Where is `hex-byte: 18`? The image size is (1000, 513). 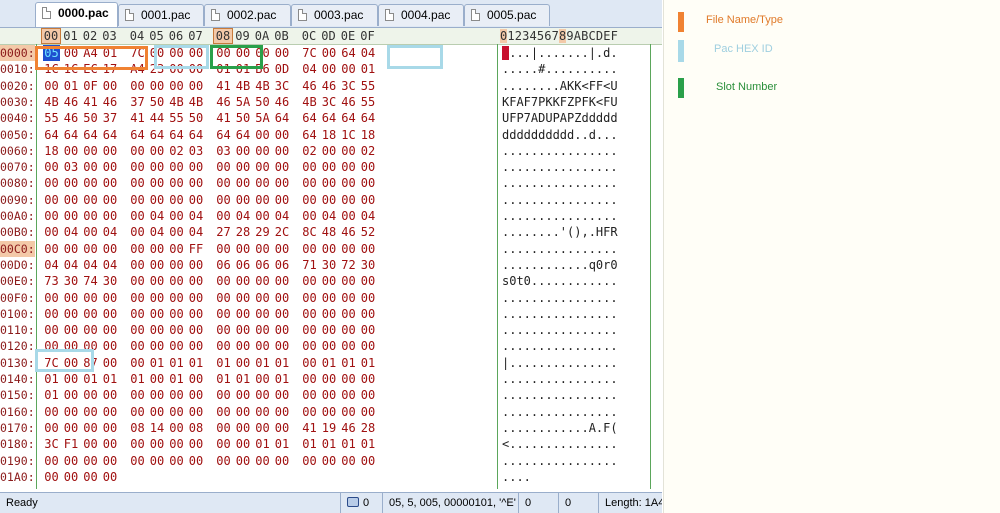 hex-byte: 18 is located at coordinates (368, 135).